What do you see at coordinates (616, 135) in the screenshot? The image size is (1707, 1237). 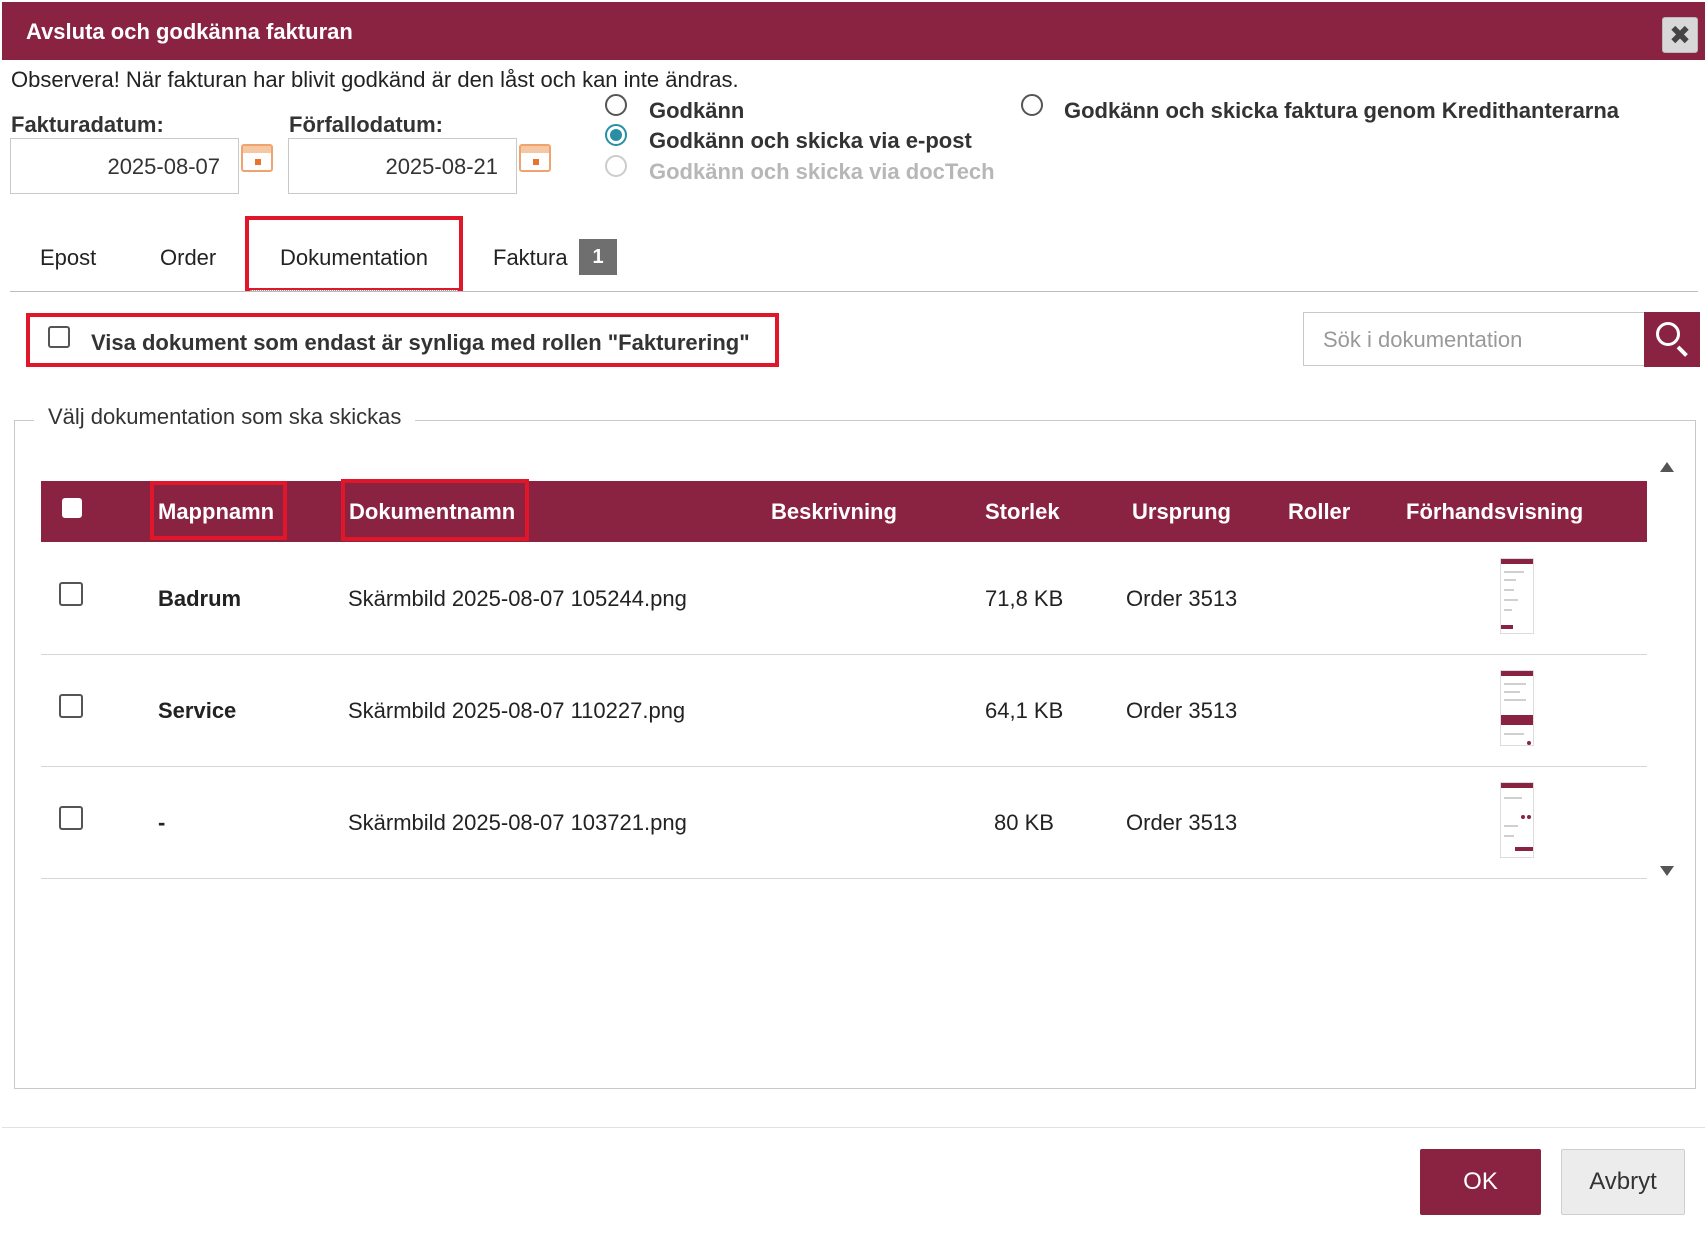 I see `radio-godkann-epost` at bounding box center [616, 135].